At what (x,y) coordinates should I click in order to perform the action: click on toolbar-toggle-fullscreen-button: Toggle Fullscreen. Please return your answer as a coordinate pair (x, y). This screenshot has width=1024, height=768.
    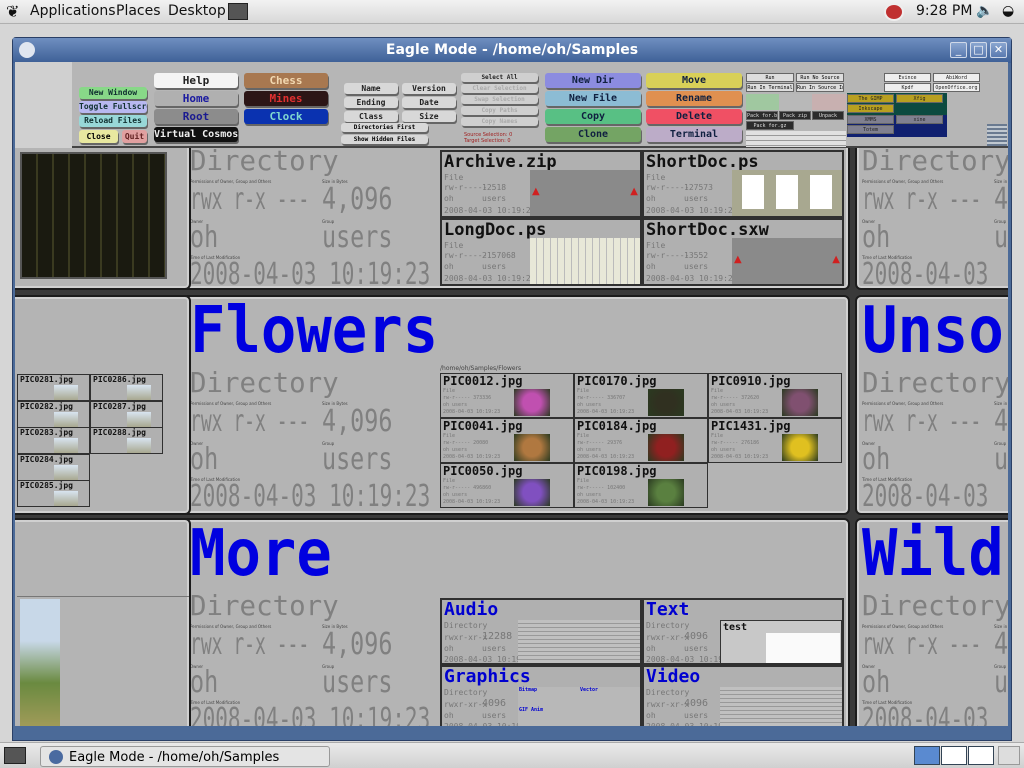
    Looking at the image, I should click on (113, 107).